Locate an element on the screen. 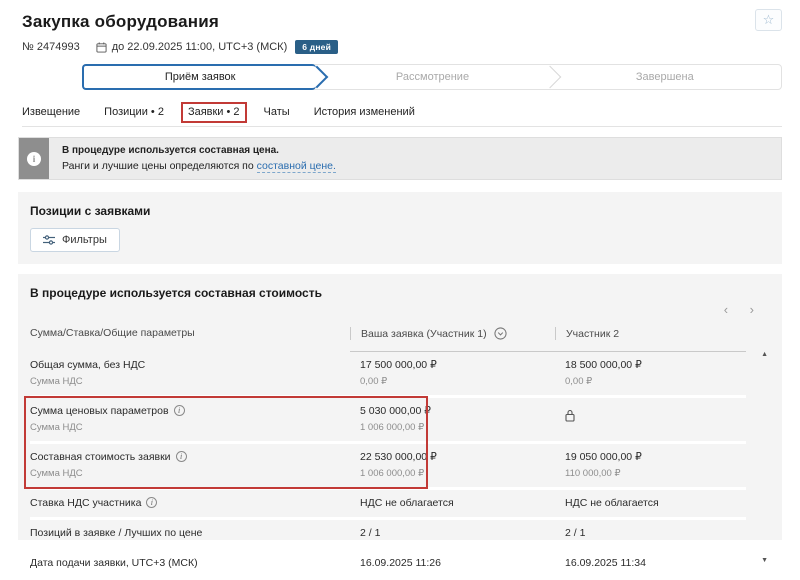 This screenshot has height=580, width=800. col-your-bid: Ваша заявка (Участник 1) is located at coordinates (452, 333).